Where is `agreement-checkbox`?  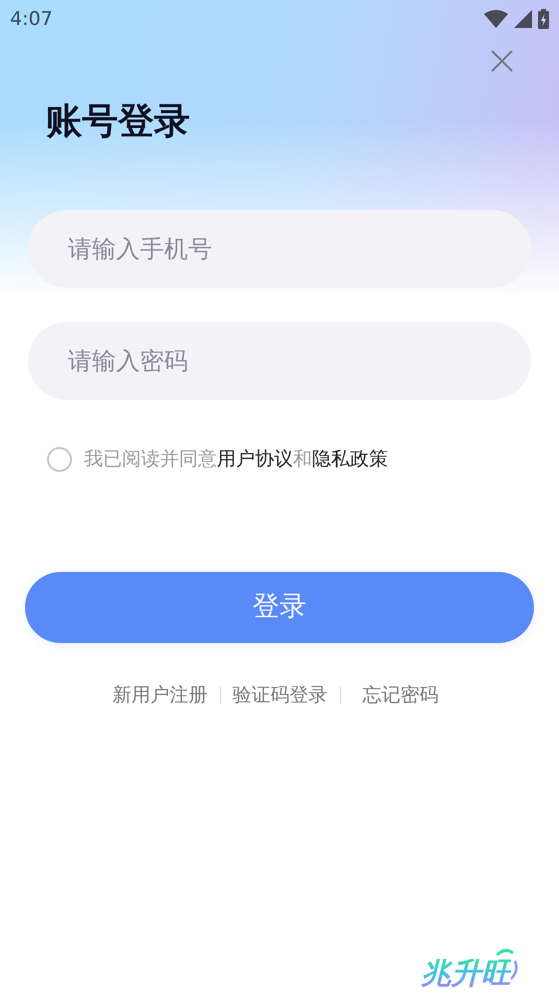 agreement-checkbox is located at coordinates (59, 459).